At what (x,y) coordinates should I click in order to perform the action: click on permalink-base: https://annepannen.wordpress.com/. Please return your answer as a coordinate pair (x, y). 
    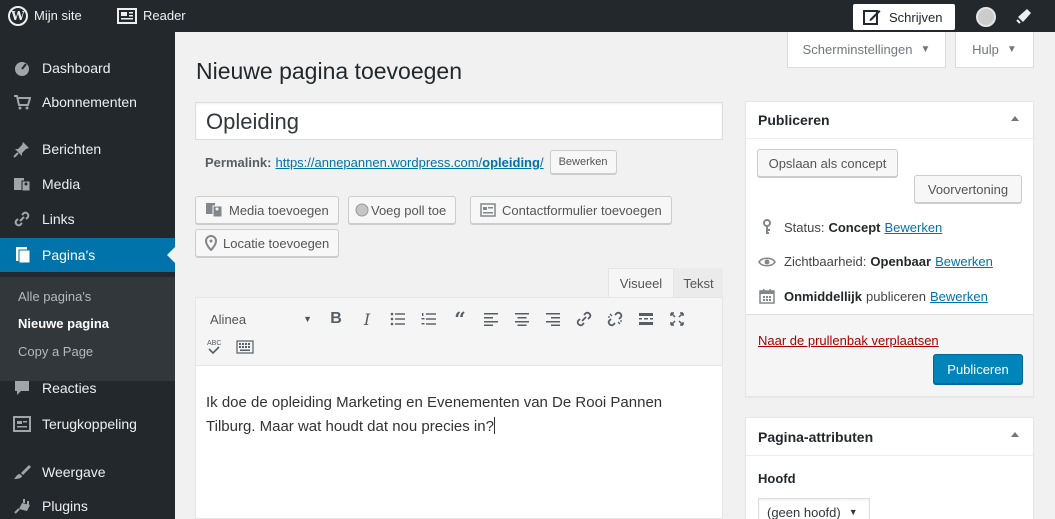
    Looking at the image, I should click on (379, 162).